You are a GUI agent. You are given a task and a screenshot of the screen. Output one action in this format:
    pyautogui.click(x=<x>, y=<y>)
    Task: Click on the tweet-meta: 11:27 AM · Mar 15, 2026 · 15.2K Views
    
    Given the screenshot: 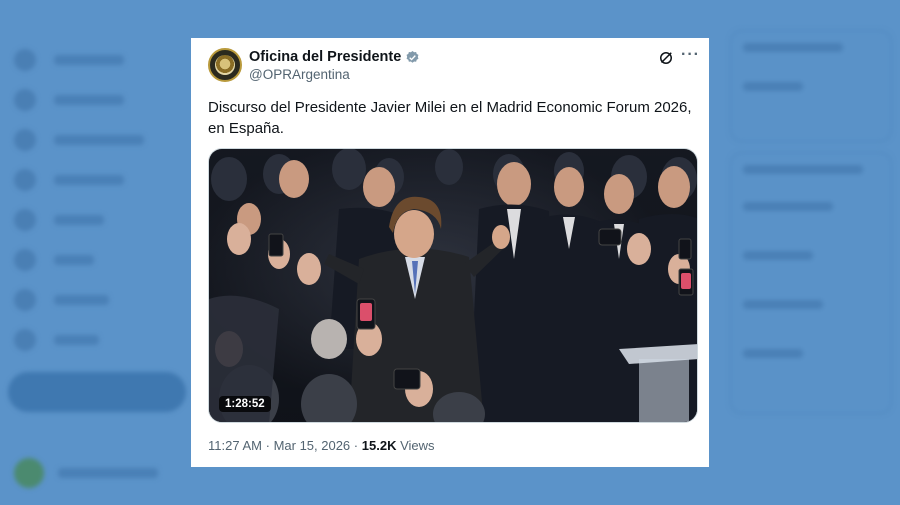 What is the action you would take?
    pyautogui.click(x=321, y=445)
    